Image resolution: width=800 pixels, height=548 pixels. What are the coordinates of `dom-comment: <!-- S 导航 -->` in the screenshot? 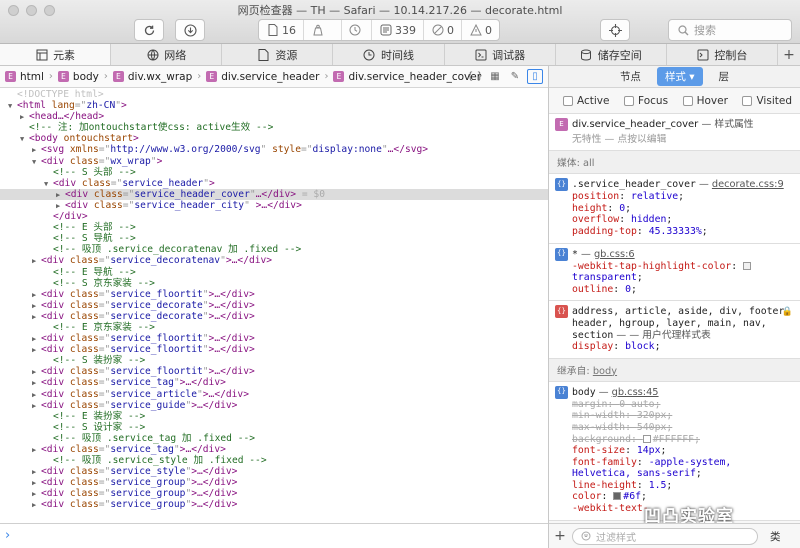 It's located at (274, 238).